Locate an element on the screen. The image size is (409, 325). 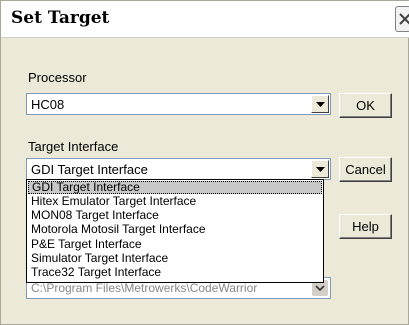
close-icon is located at coordinates (404, 19).